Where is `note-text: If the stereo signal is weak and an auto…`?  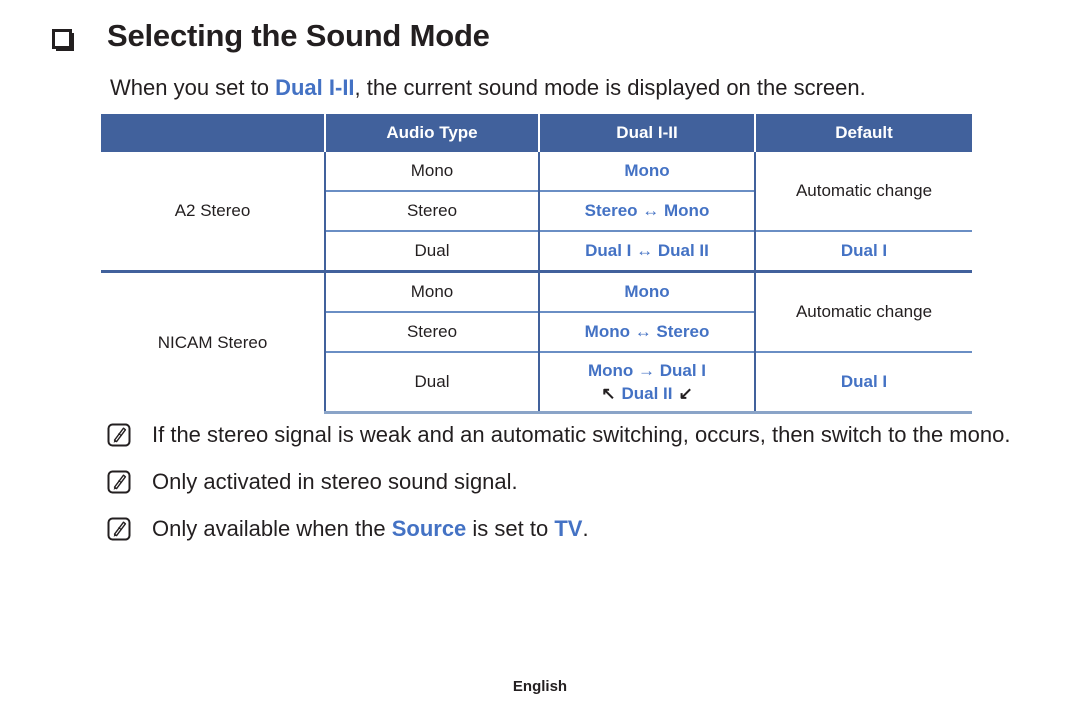
note-text: If the stereo signal is weak and an auto… is located at coordinates (581, 434).